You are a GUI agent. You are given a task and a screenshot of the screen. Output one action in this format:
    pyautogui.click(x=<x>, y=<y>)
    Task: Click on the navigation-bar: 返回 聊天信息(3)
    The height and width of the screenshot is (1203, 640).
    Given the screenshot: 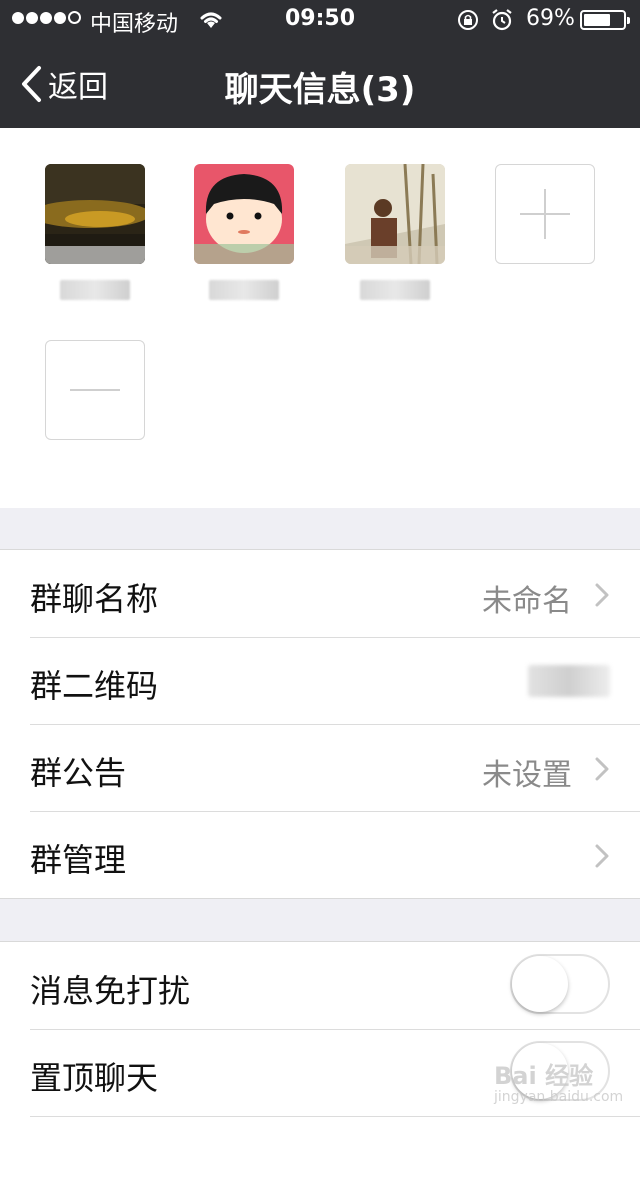 What is the action you would take?
    pyautogui.click(x=320, y=84)
    